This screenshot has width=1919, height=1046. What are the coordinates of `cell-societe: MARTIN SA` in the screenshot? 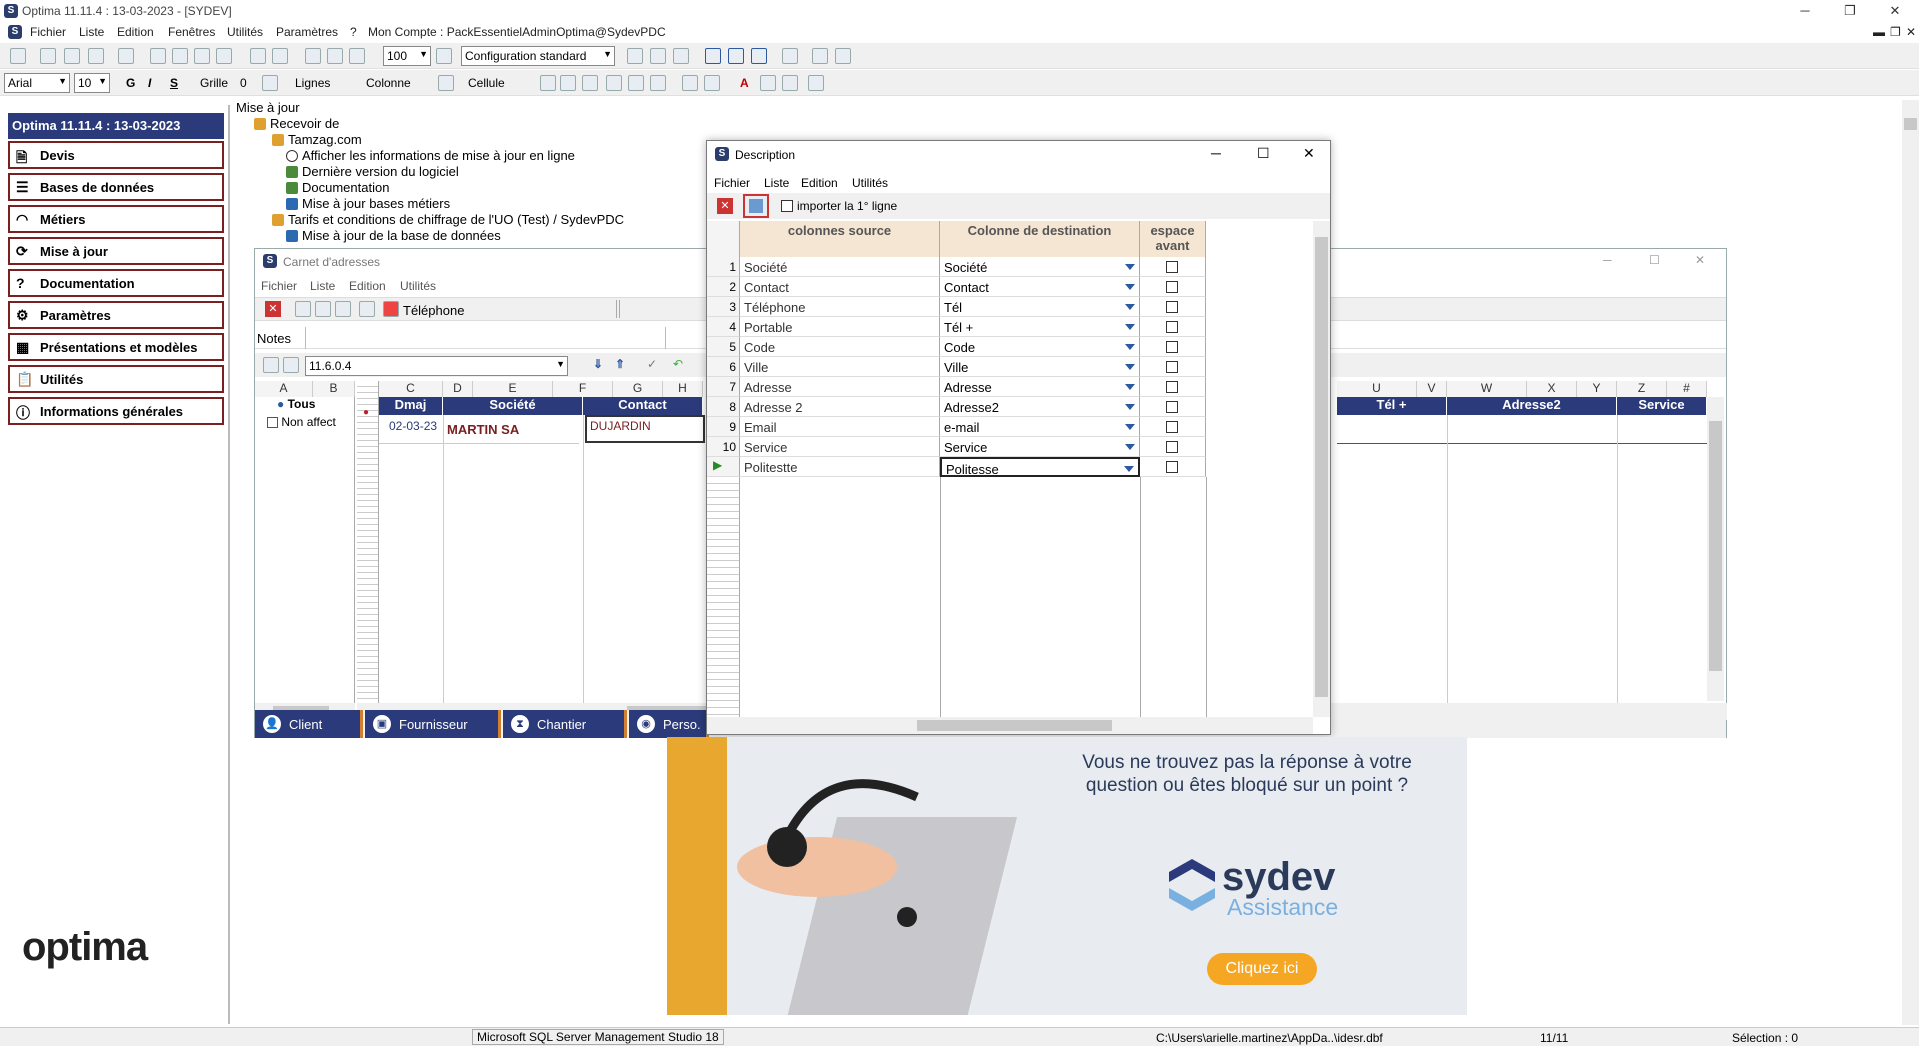 It's located at (483, 429).